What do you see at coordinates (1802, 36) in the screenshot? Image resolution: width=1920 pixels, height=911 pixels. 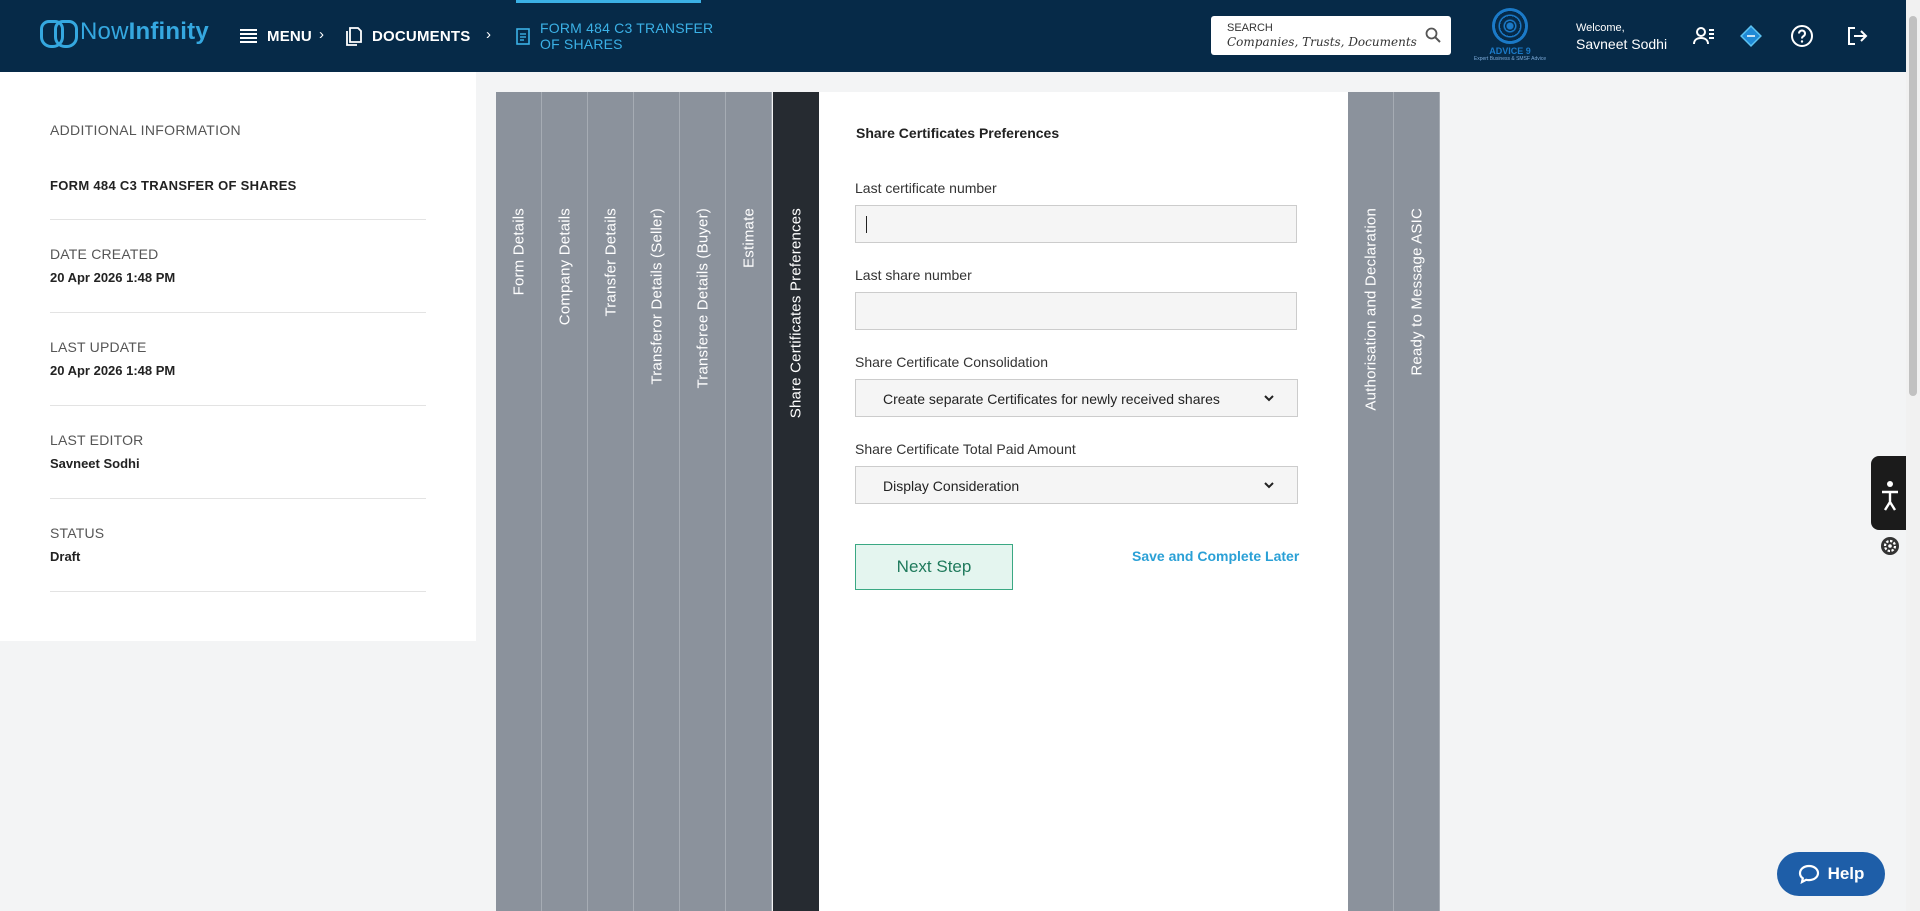 I see `help-circle-icon` at bounding box center [1802, 36].